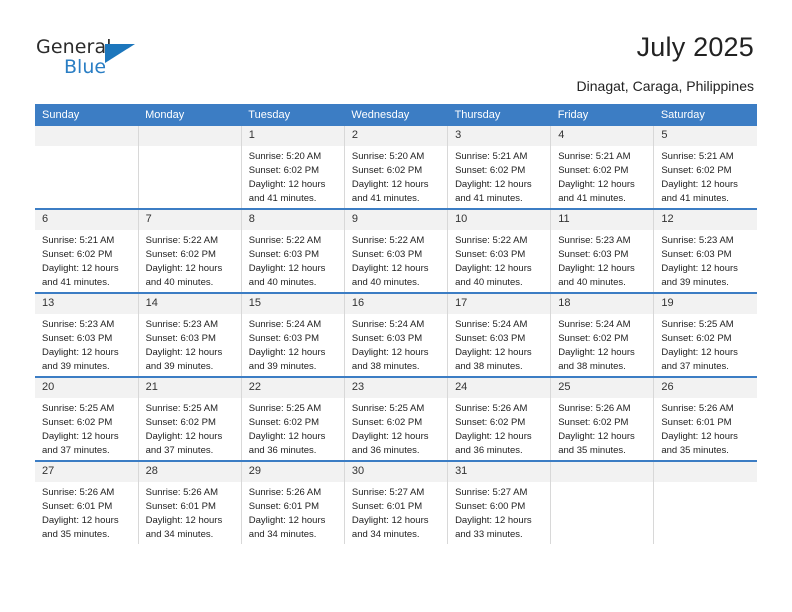 Image resolution: width=792 pixels, height=612 pixels. Describe the element at coordinates (285, 156) in the screenshot. I see `sunrise-time: Sunrise: 5:20 AM` at that location.